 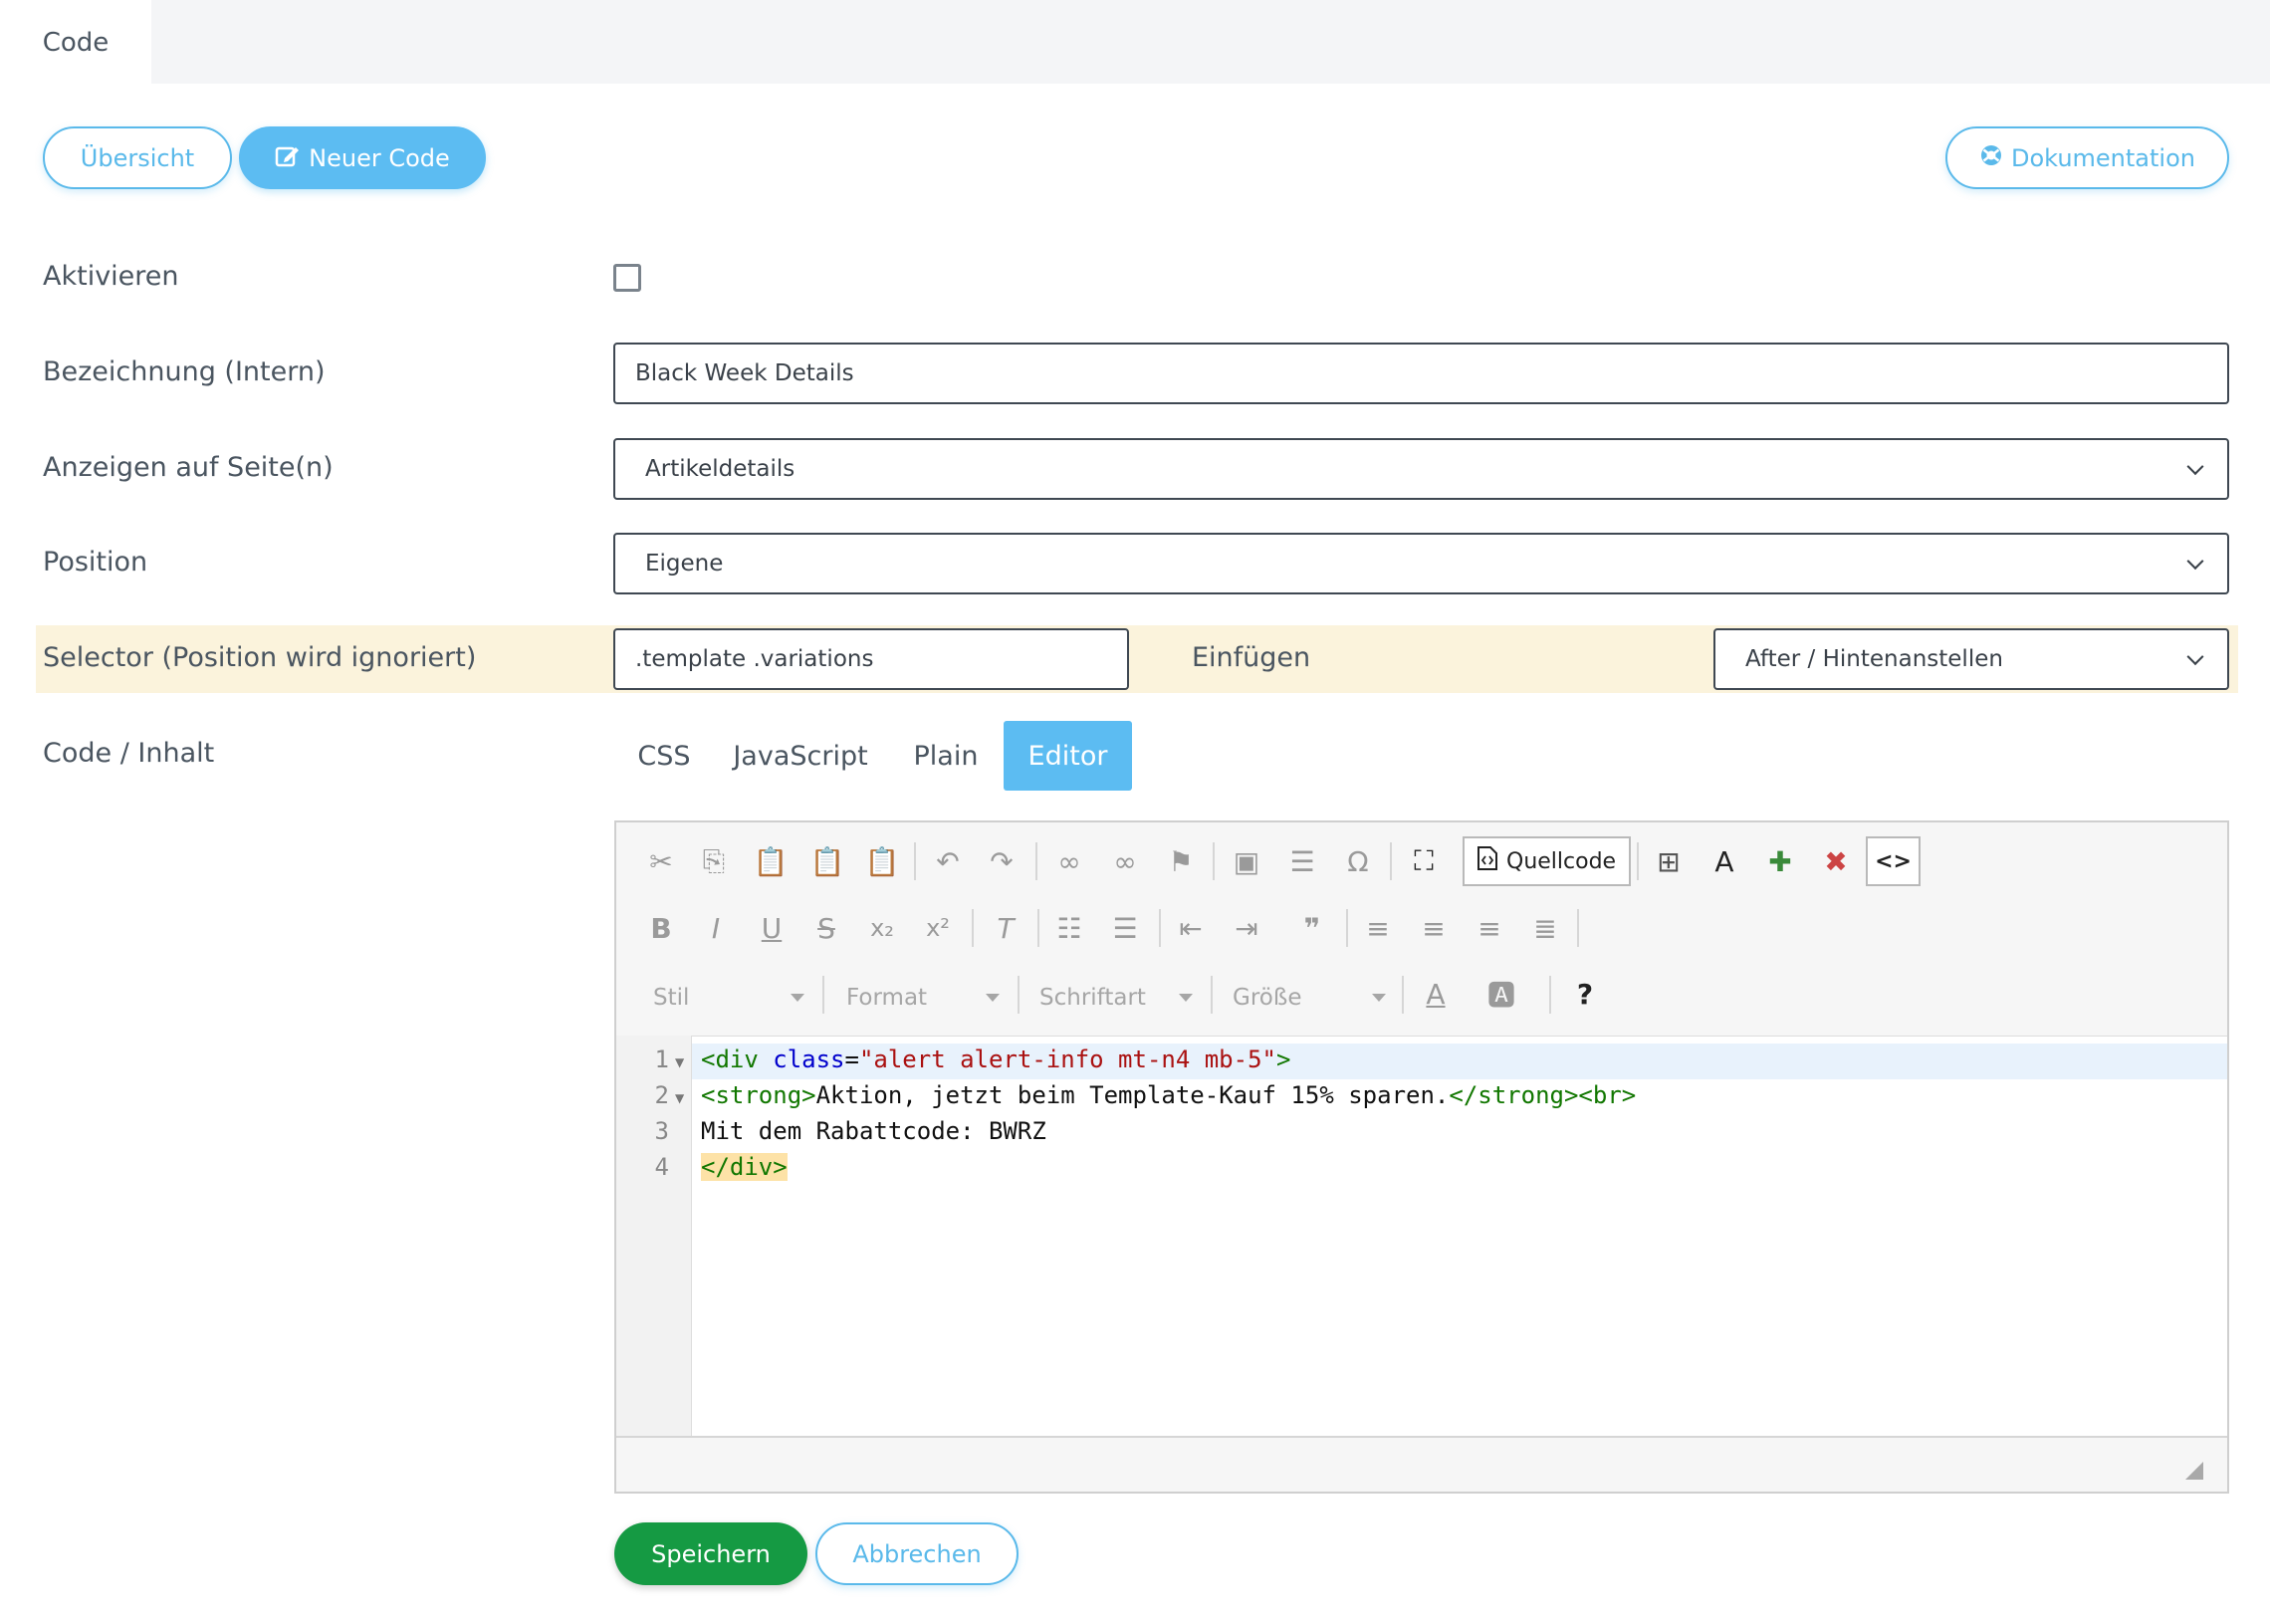 I want to click on horizontal-line-icon: ☰, so click(x=1302, y=861).